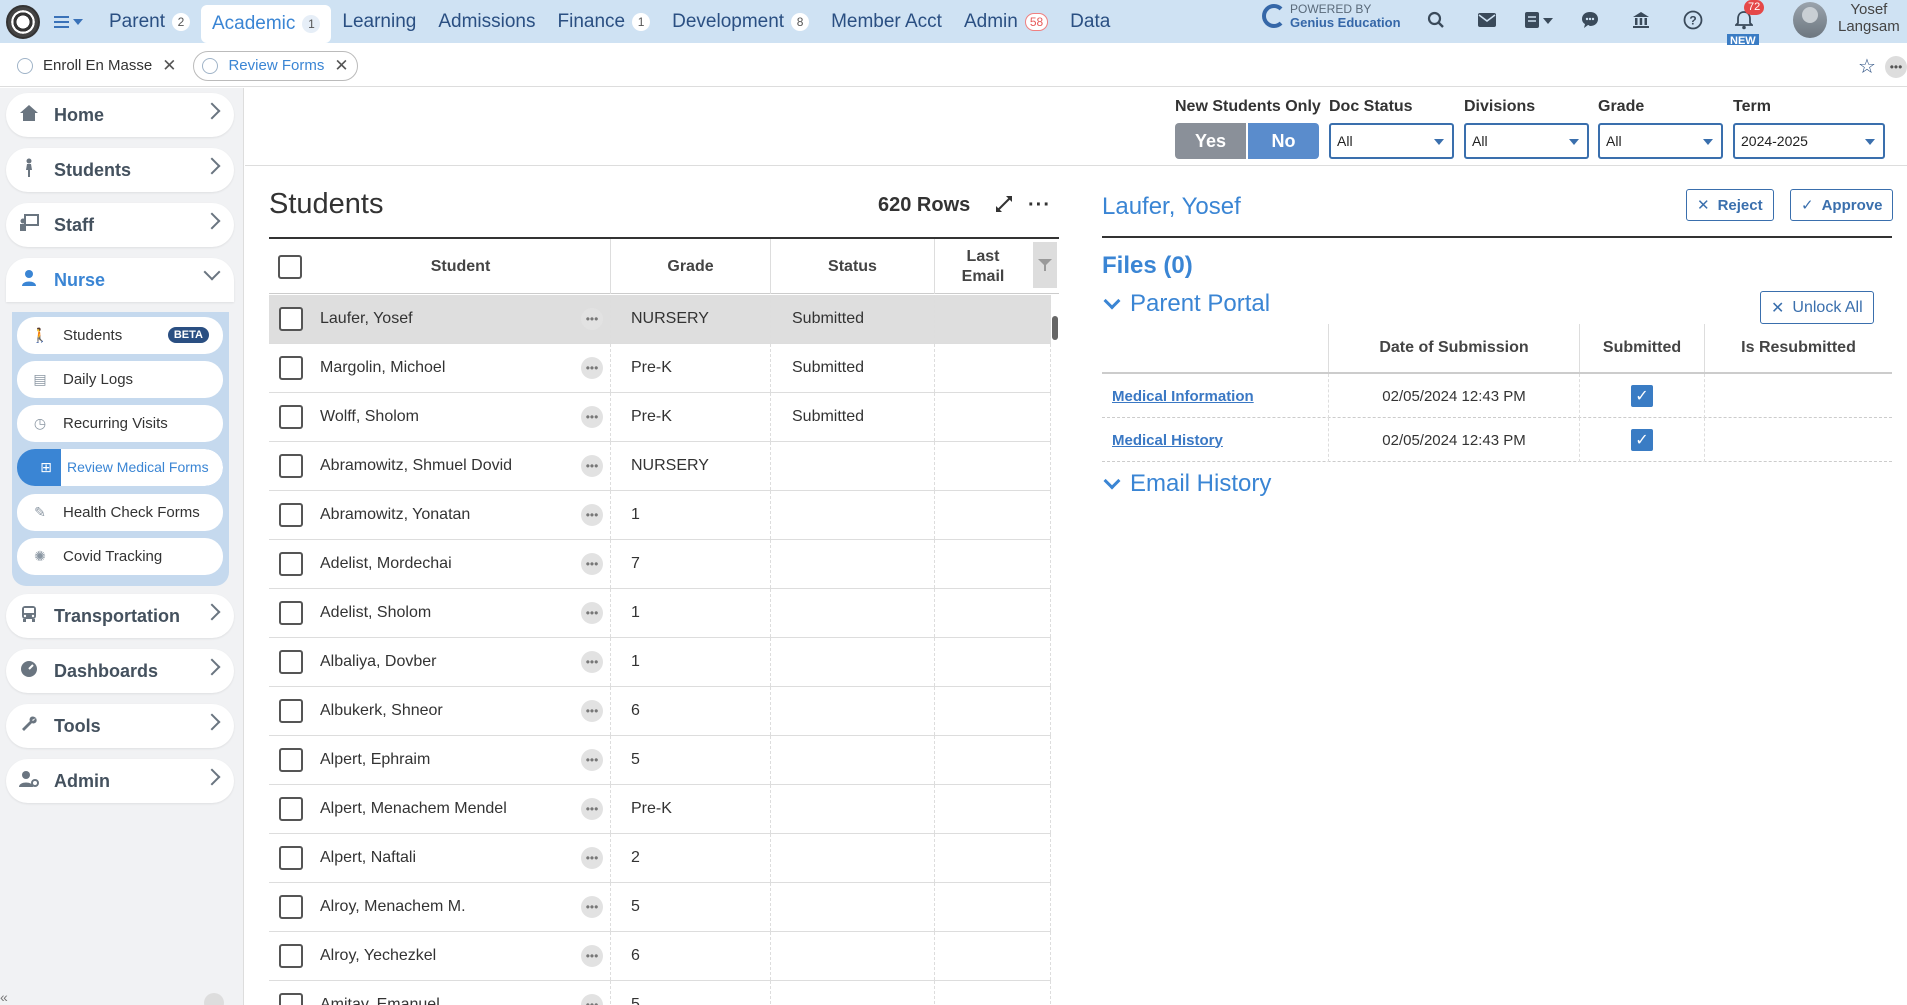 The width and height of the screenshot is (1907, 1005). I want to click on mail-icon, so click(1487, 20).